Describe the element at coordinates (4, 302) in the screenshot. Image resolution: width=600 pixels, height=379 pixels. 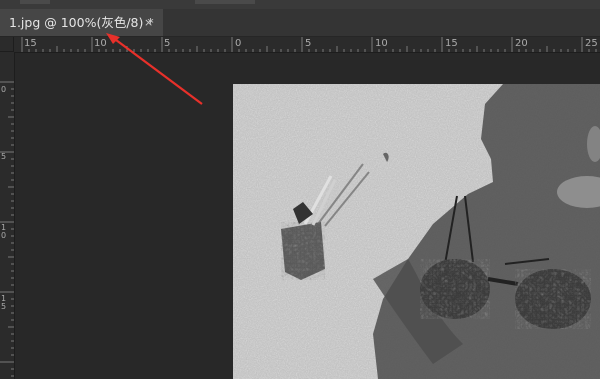
I see `ruler-label: 1 5` at that location.